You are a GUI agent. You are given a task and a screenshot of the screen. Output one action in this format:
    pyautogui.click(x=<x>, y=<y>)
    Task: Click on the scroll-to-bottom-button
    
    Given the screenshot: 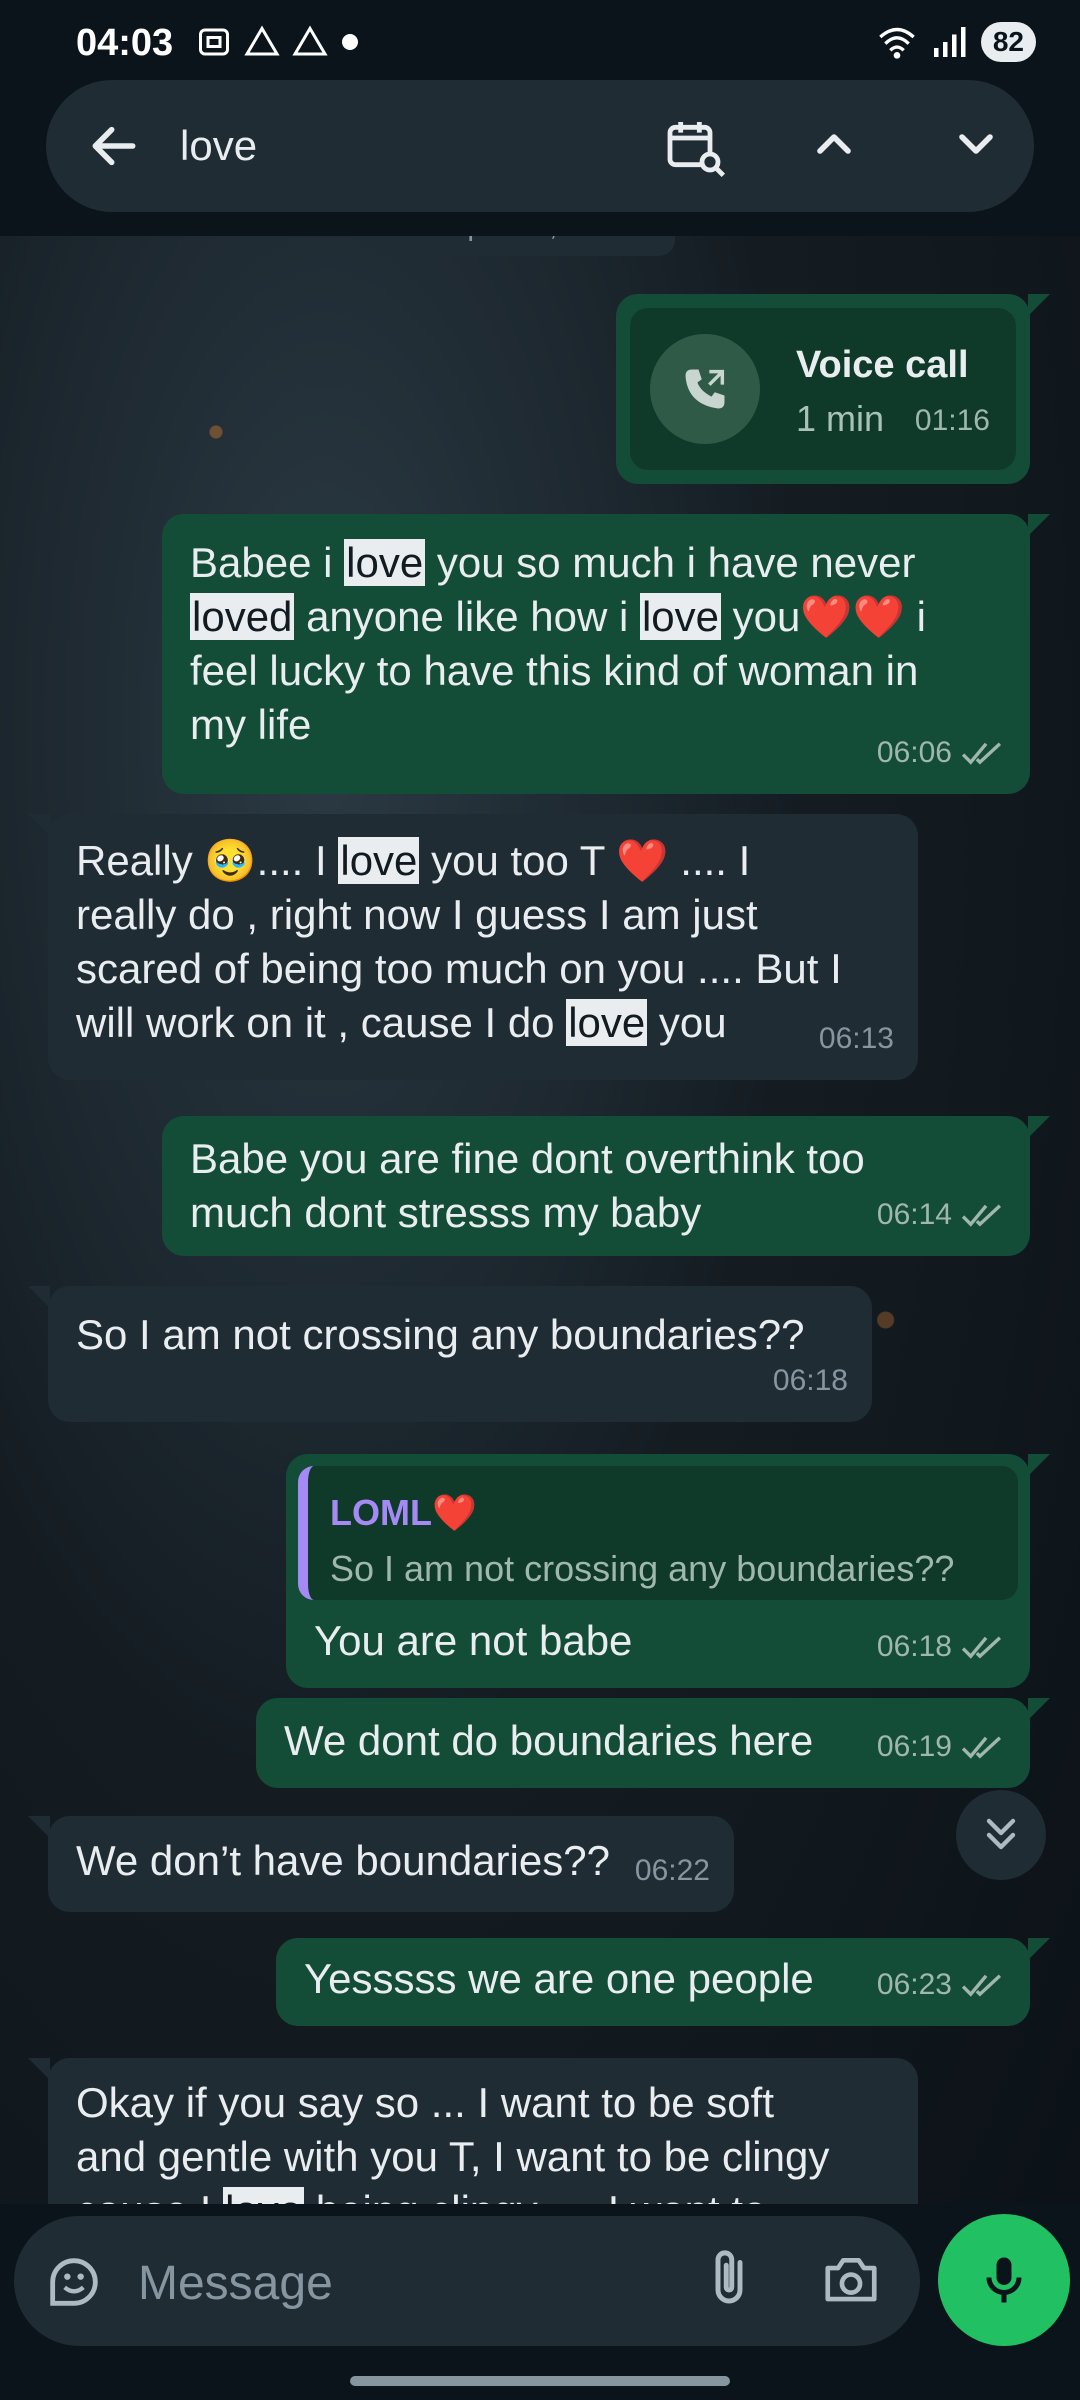 What is the action you would take?
    pyautogui.click(x=1001, y=1835)
    